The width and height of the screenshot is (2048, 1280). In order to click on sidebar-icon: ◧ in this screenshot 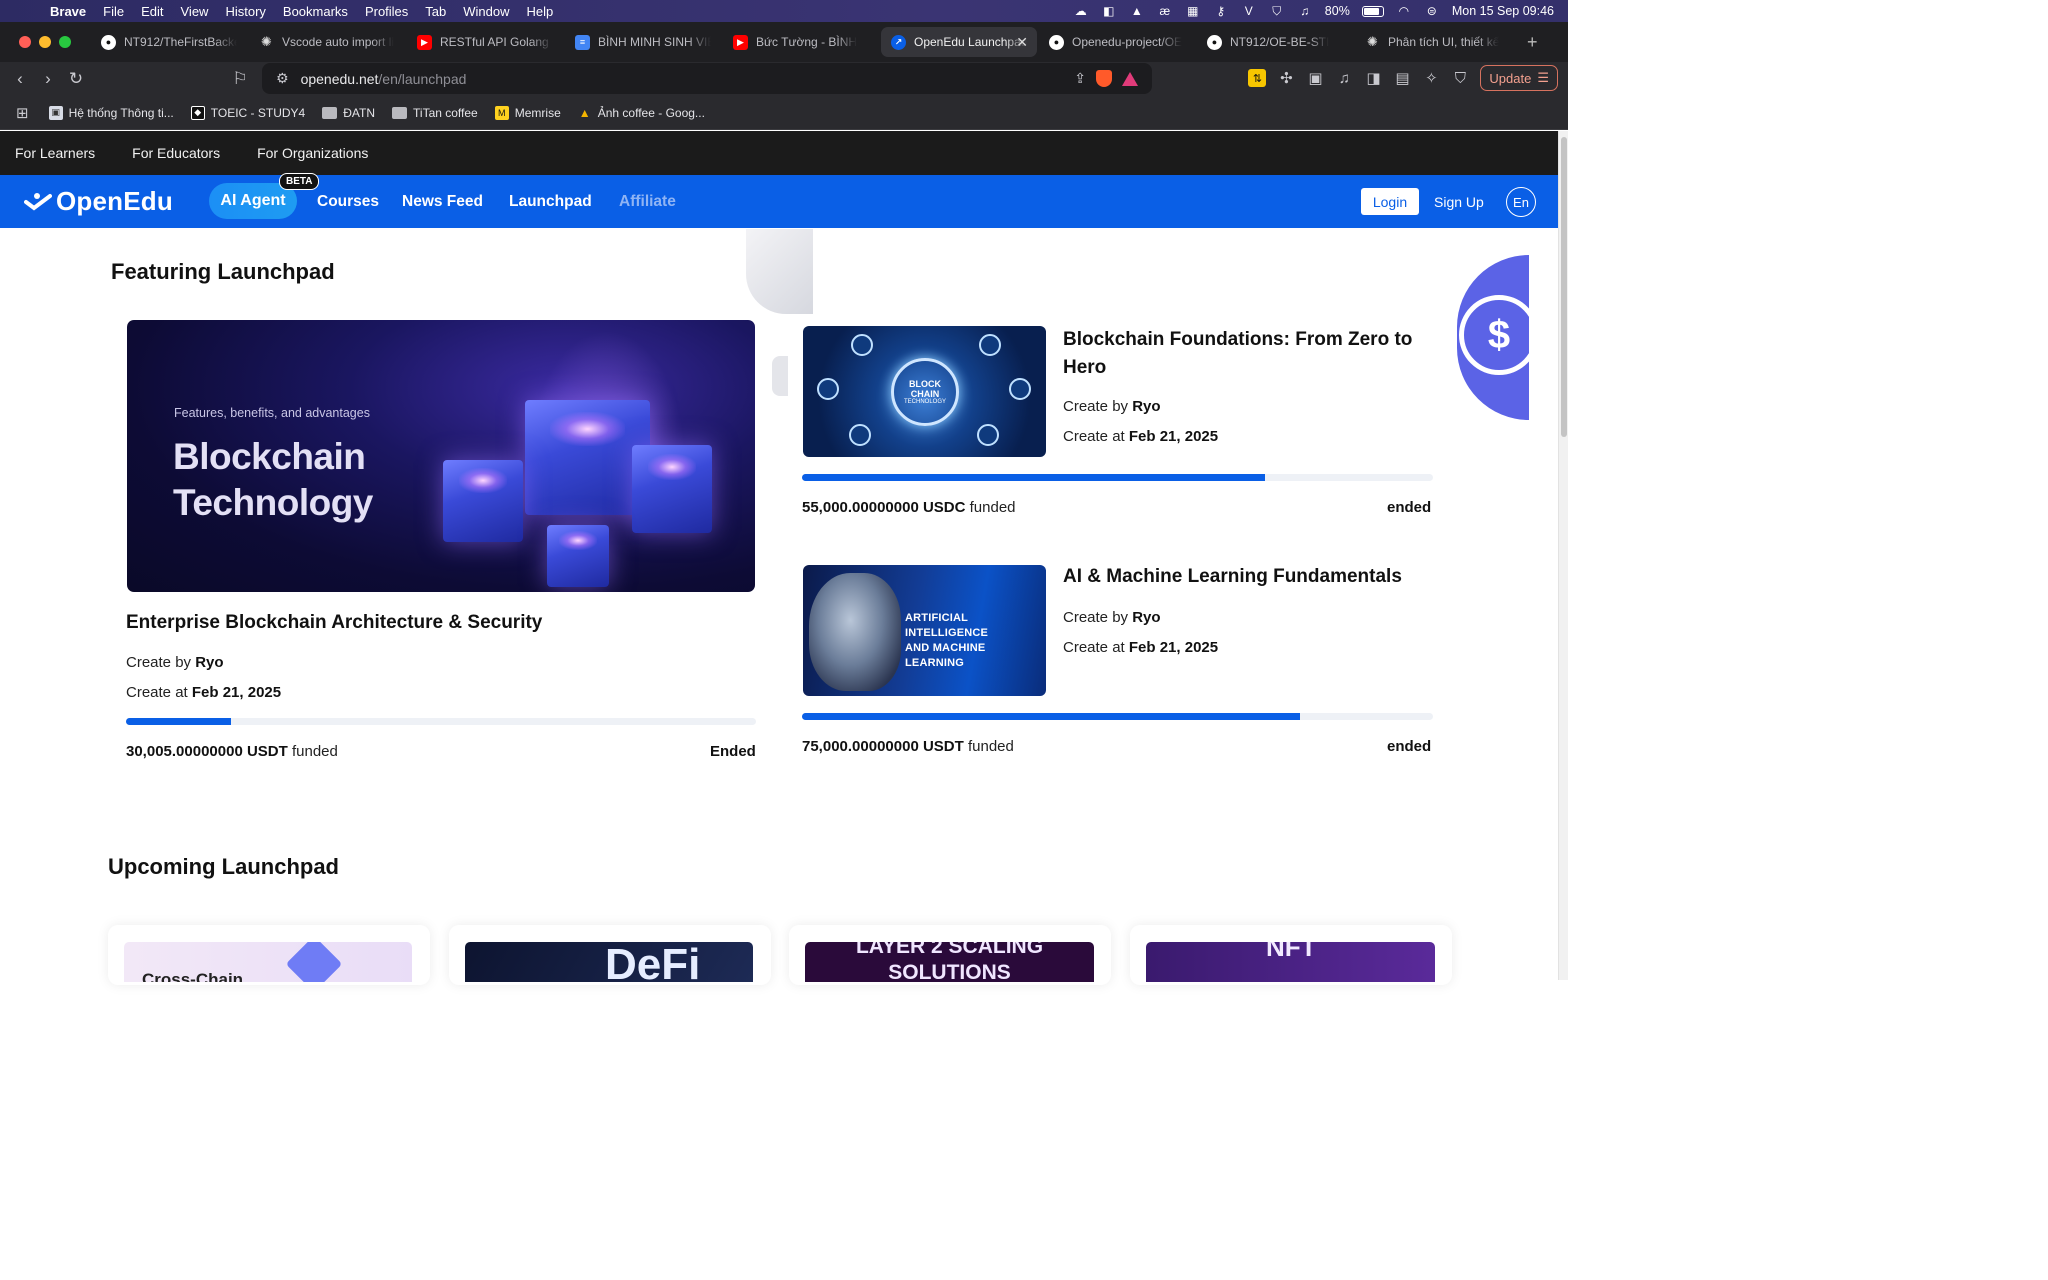, I will do `click(1109, 11)`.